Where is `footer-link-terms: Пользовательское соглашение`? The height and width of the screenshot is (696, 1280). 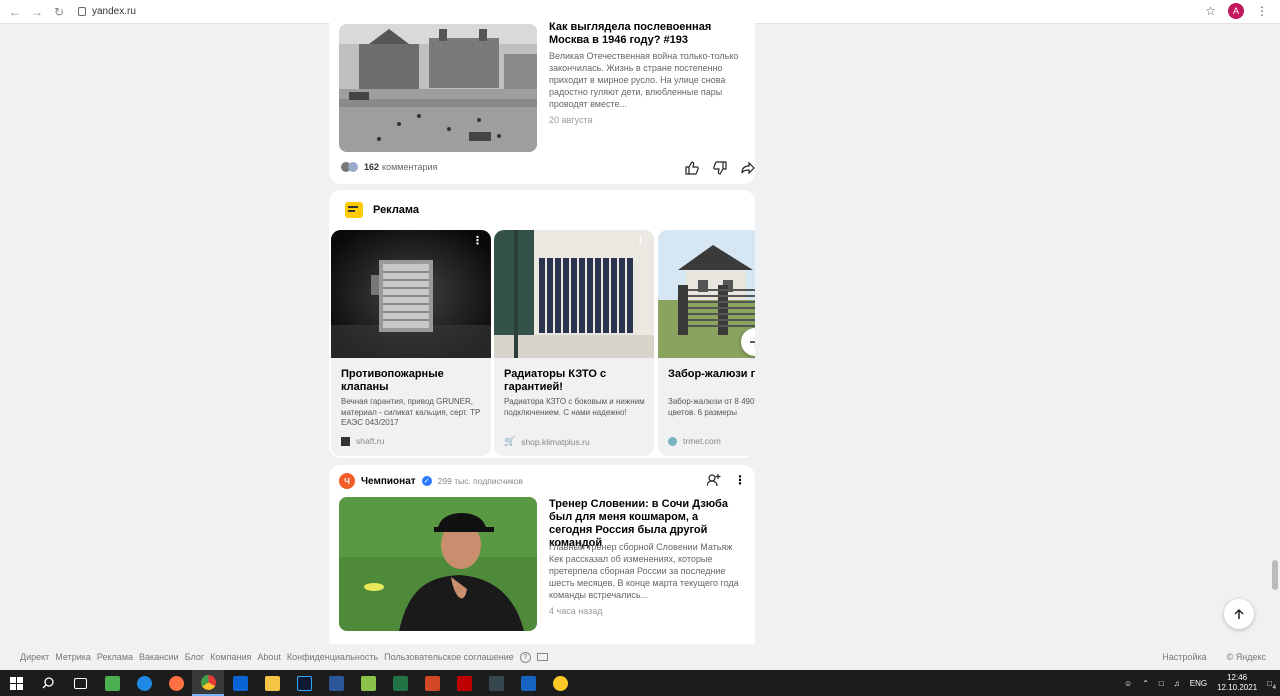
footer-link-terms: Пользовательское соглашение is located at coordinates (449, 657).